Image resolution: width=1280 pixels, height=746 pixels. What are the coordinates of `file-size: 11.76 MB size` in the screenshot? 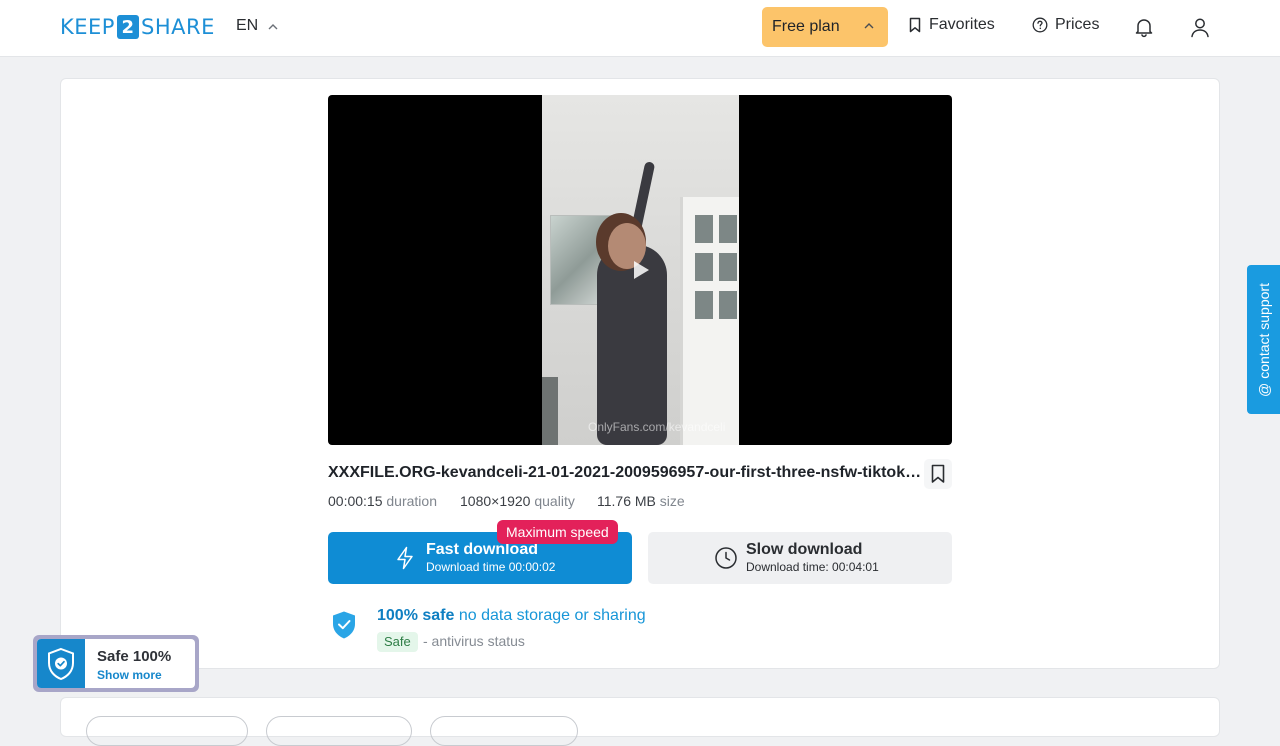 It's located at (641, 501).